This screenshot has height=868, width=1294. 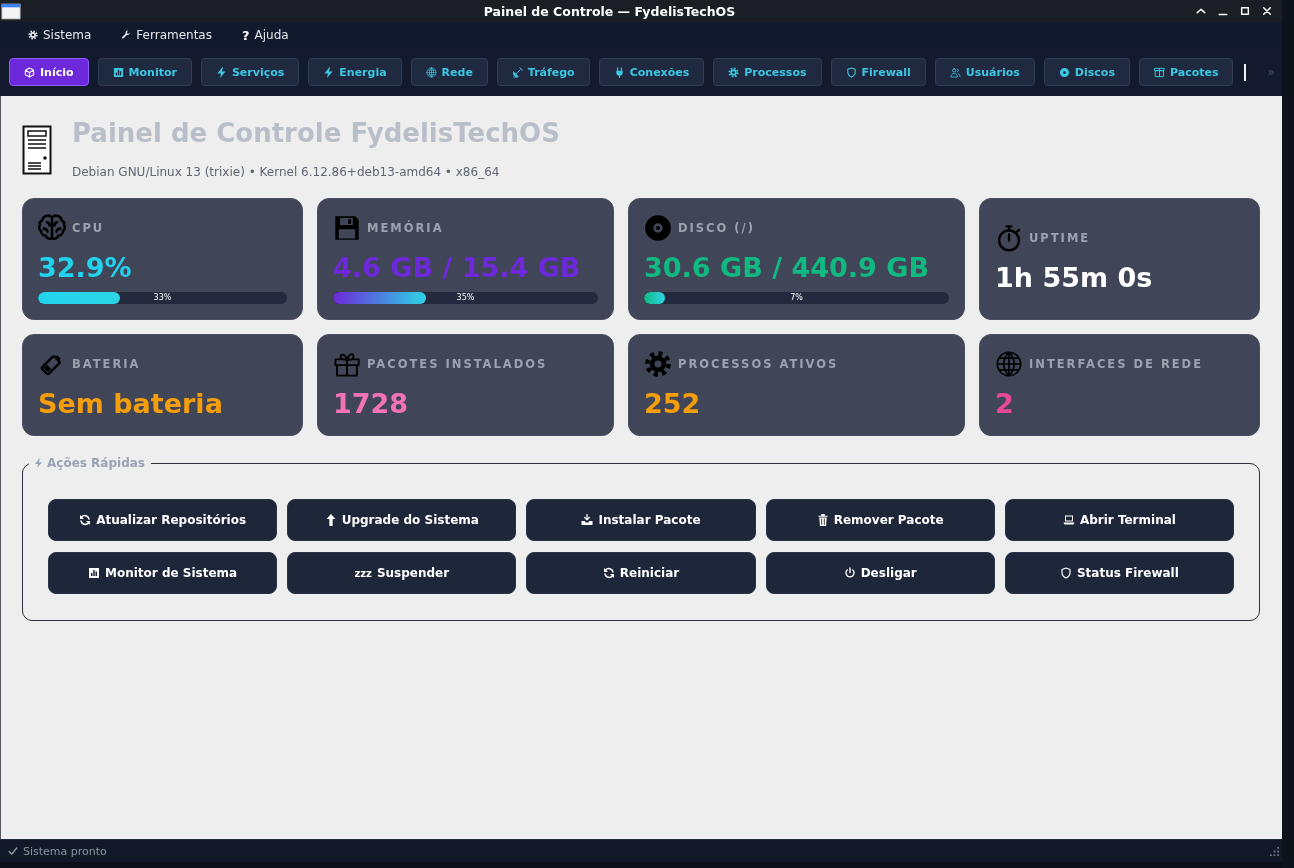 I want to click on stat-label: PACOTES INSTALADOS, so click(x=457, y=364).